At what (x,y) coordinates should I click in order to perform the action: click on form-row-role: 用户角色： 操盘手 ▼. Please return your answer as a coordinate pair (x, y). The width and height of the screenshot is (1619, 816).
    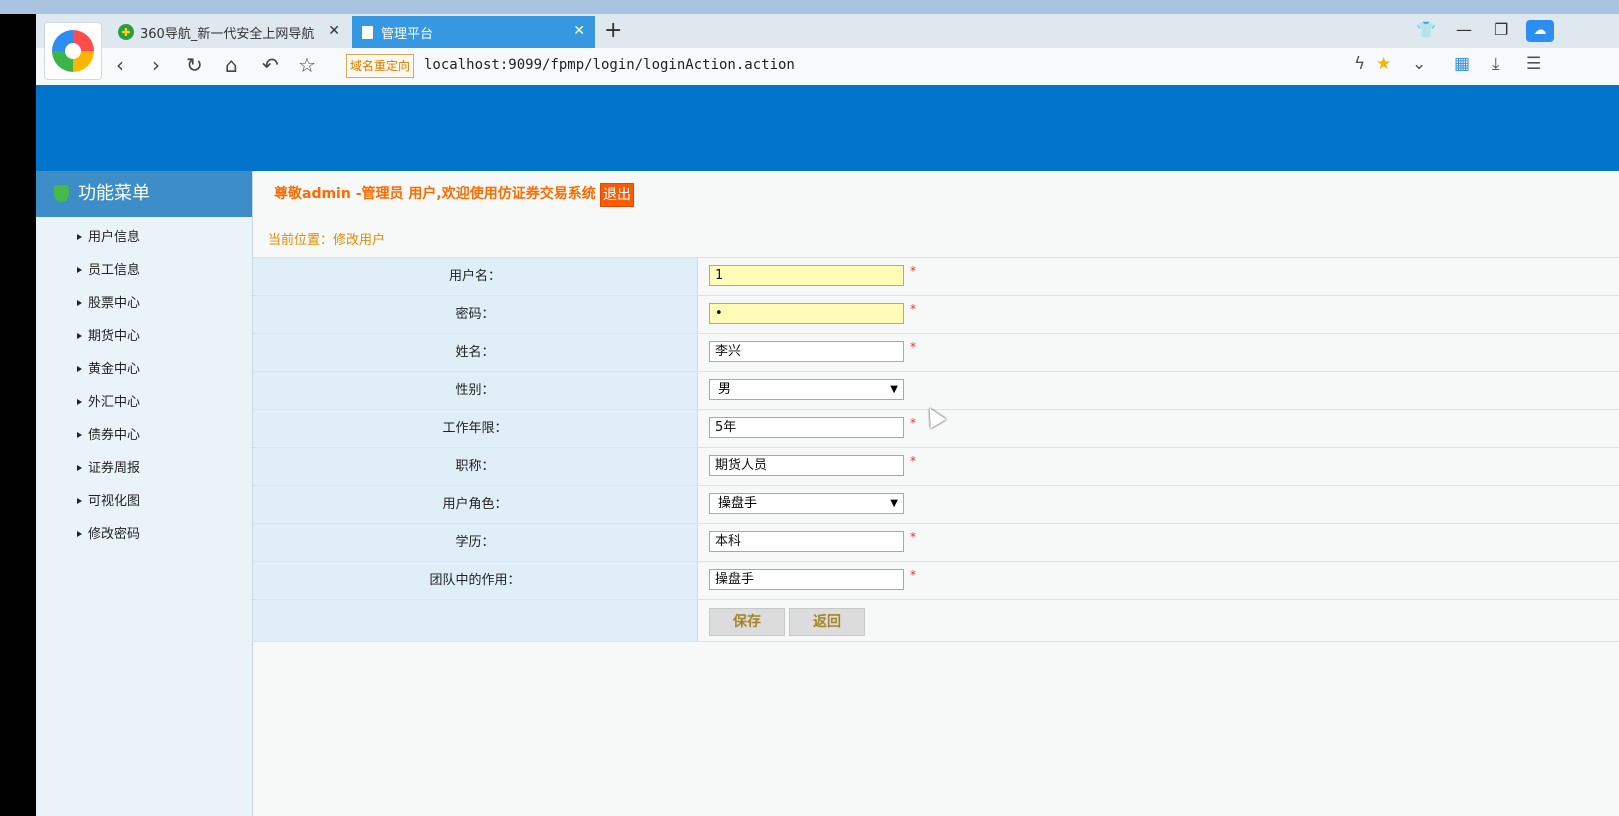
    Looking at the image, I should click on (936, 504).